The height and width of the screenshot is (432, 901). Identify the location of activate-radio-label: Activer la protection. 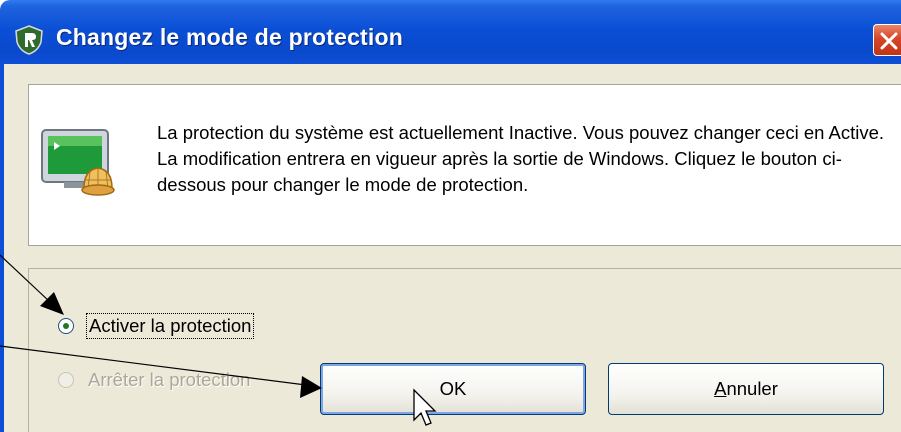
(170, 326).